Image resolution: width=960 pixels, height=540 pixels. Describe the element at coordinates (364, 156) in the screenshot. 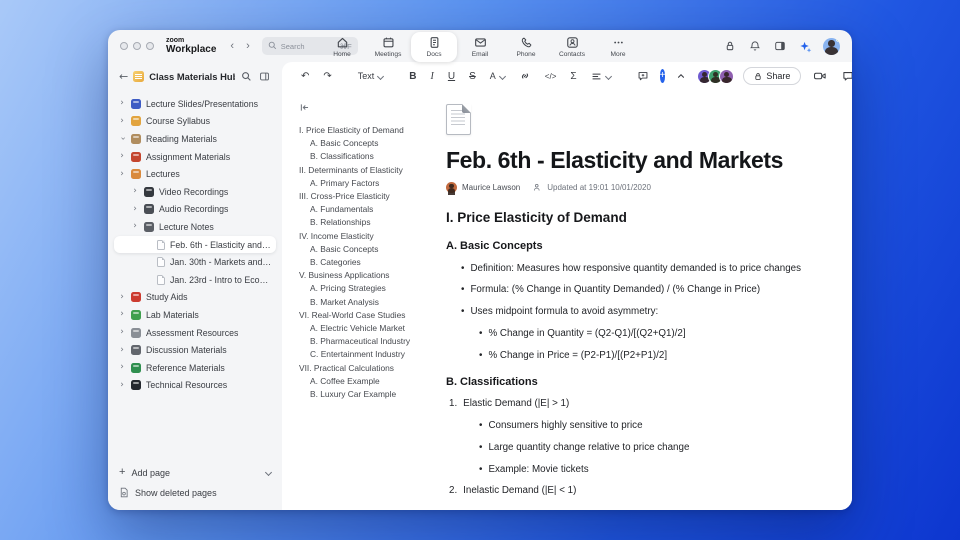

I see `outline-item-b-classifications: B. Classifications` at that location.